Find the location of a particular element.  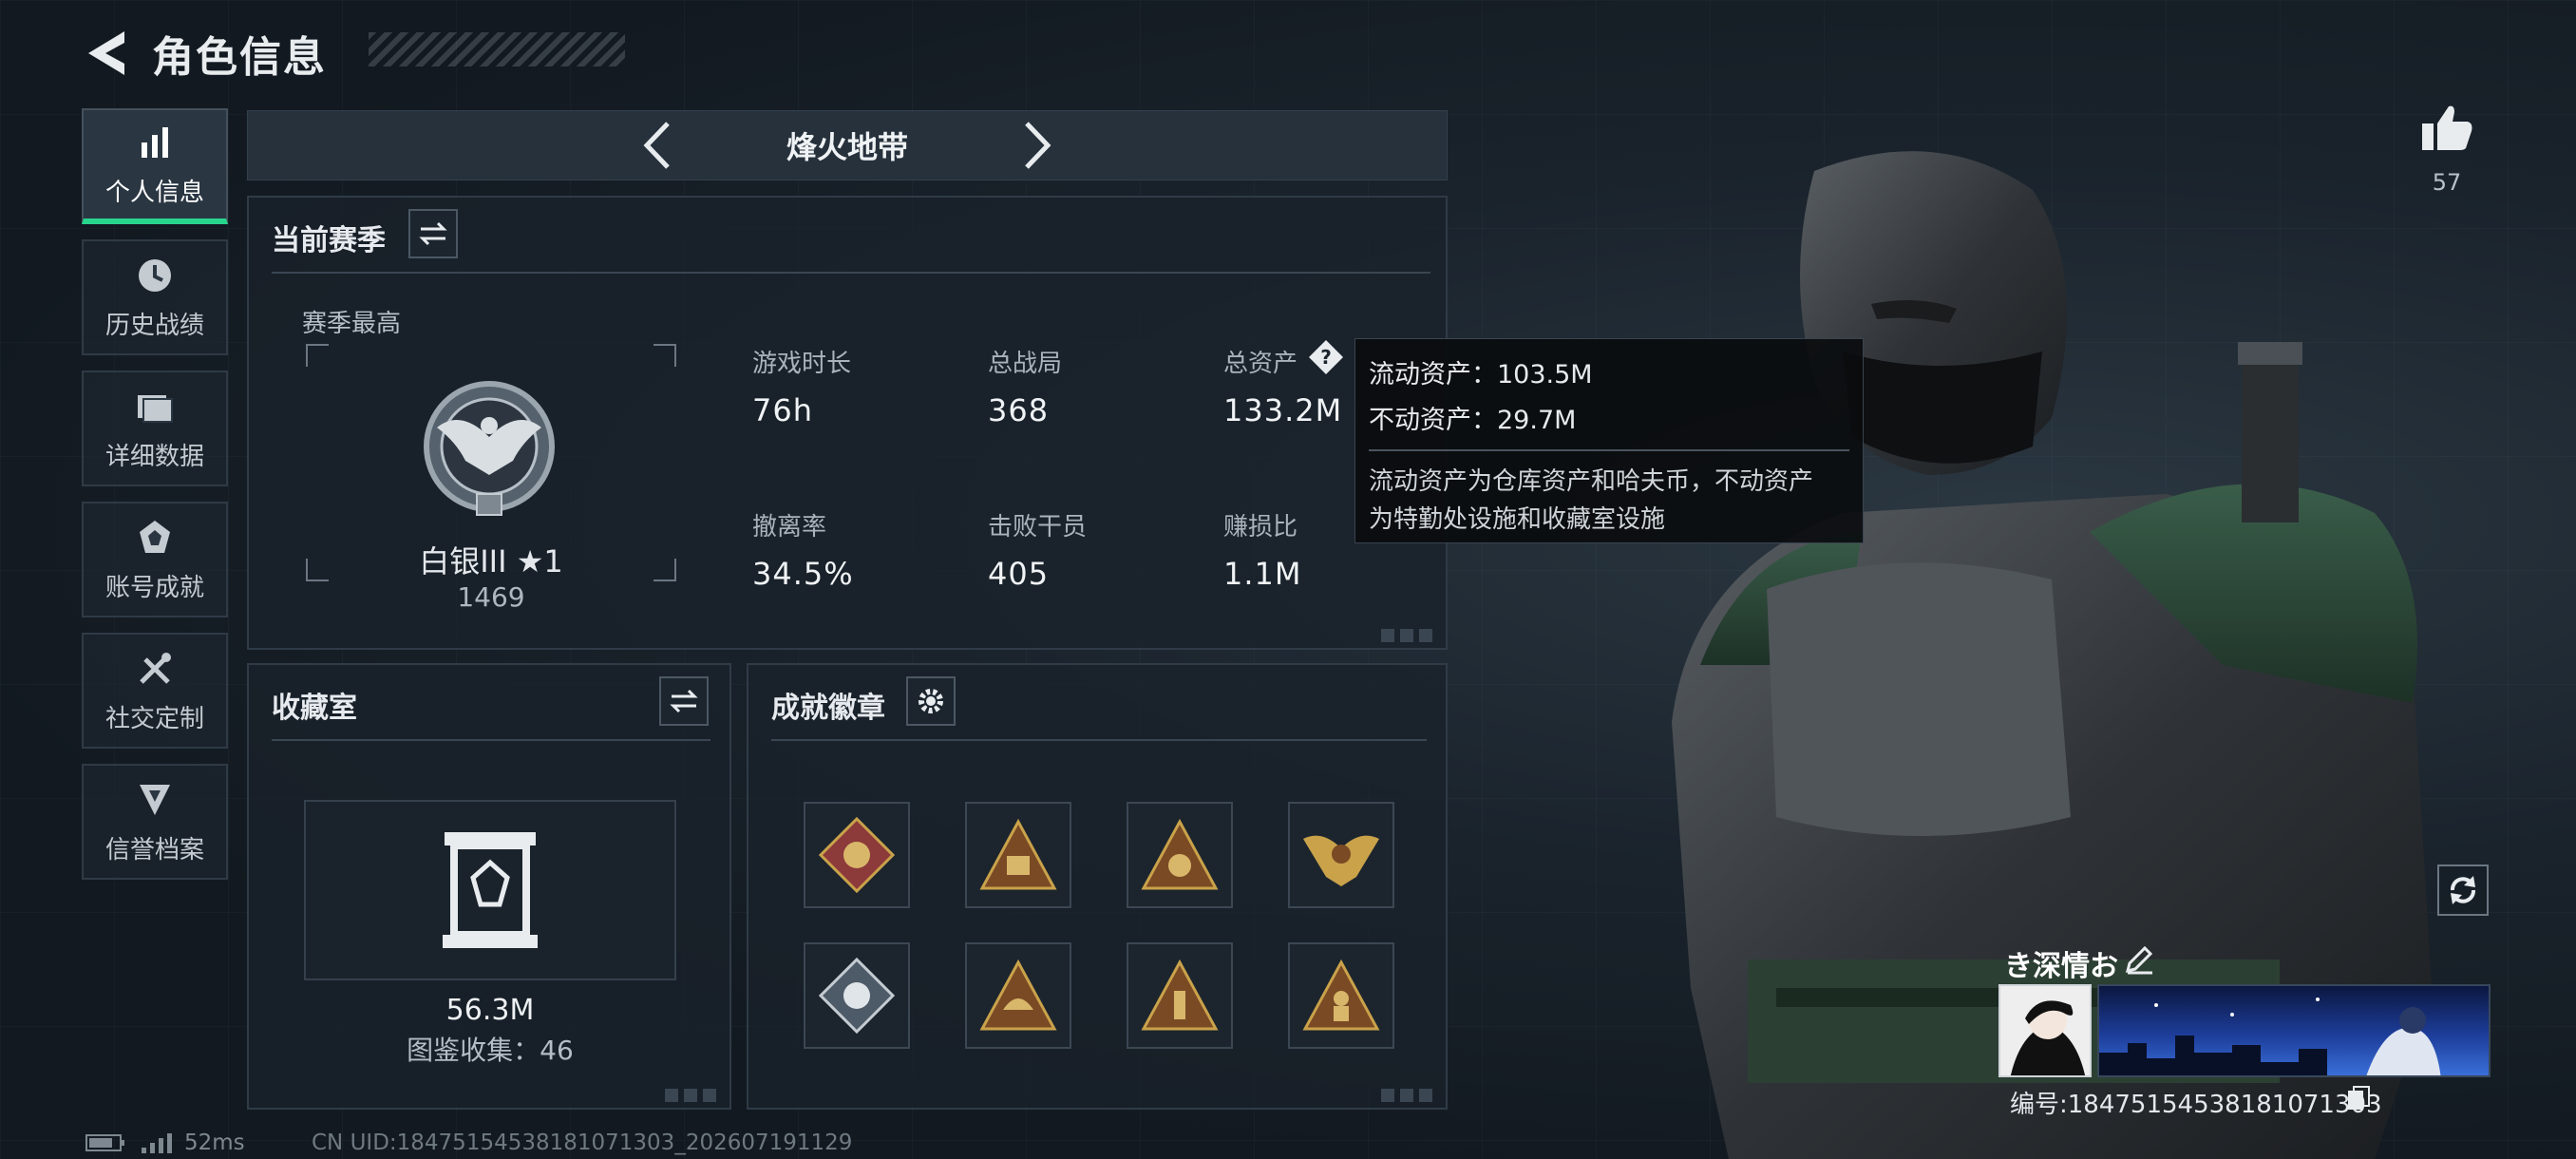

nav-item-detailed-data: 详细数据 is located at coordinates (155, 428).